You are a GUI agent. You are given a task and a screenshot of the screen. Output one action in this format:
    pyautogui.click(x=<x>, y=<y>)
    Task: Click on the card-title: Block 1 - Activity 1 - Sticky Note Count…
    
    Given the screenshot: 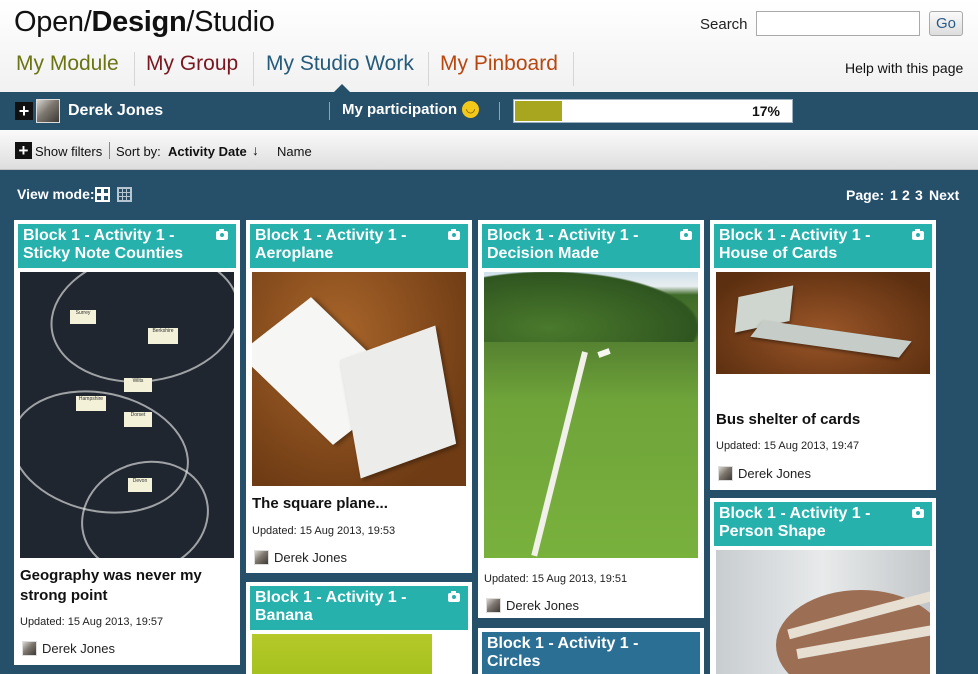 What is the action you would take?
    pyautogui.click(x=113, y=245)
    